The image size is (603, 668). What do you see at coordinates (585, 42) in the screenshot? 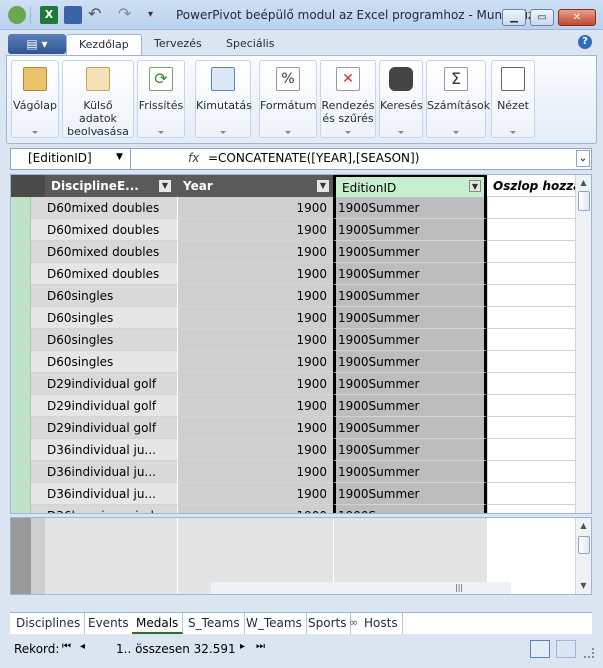
I see `help-icon: ?` at bounding box center [585, 42].